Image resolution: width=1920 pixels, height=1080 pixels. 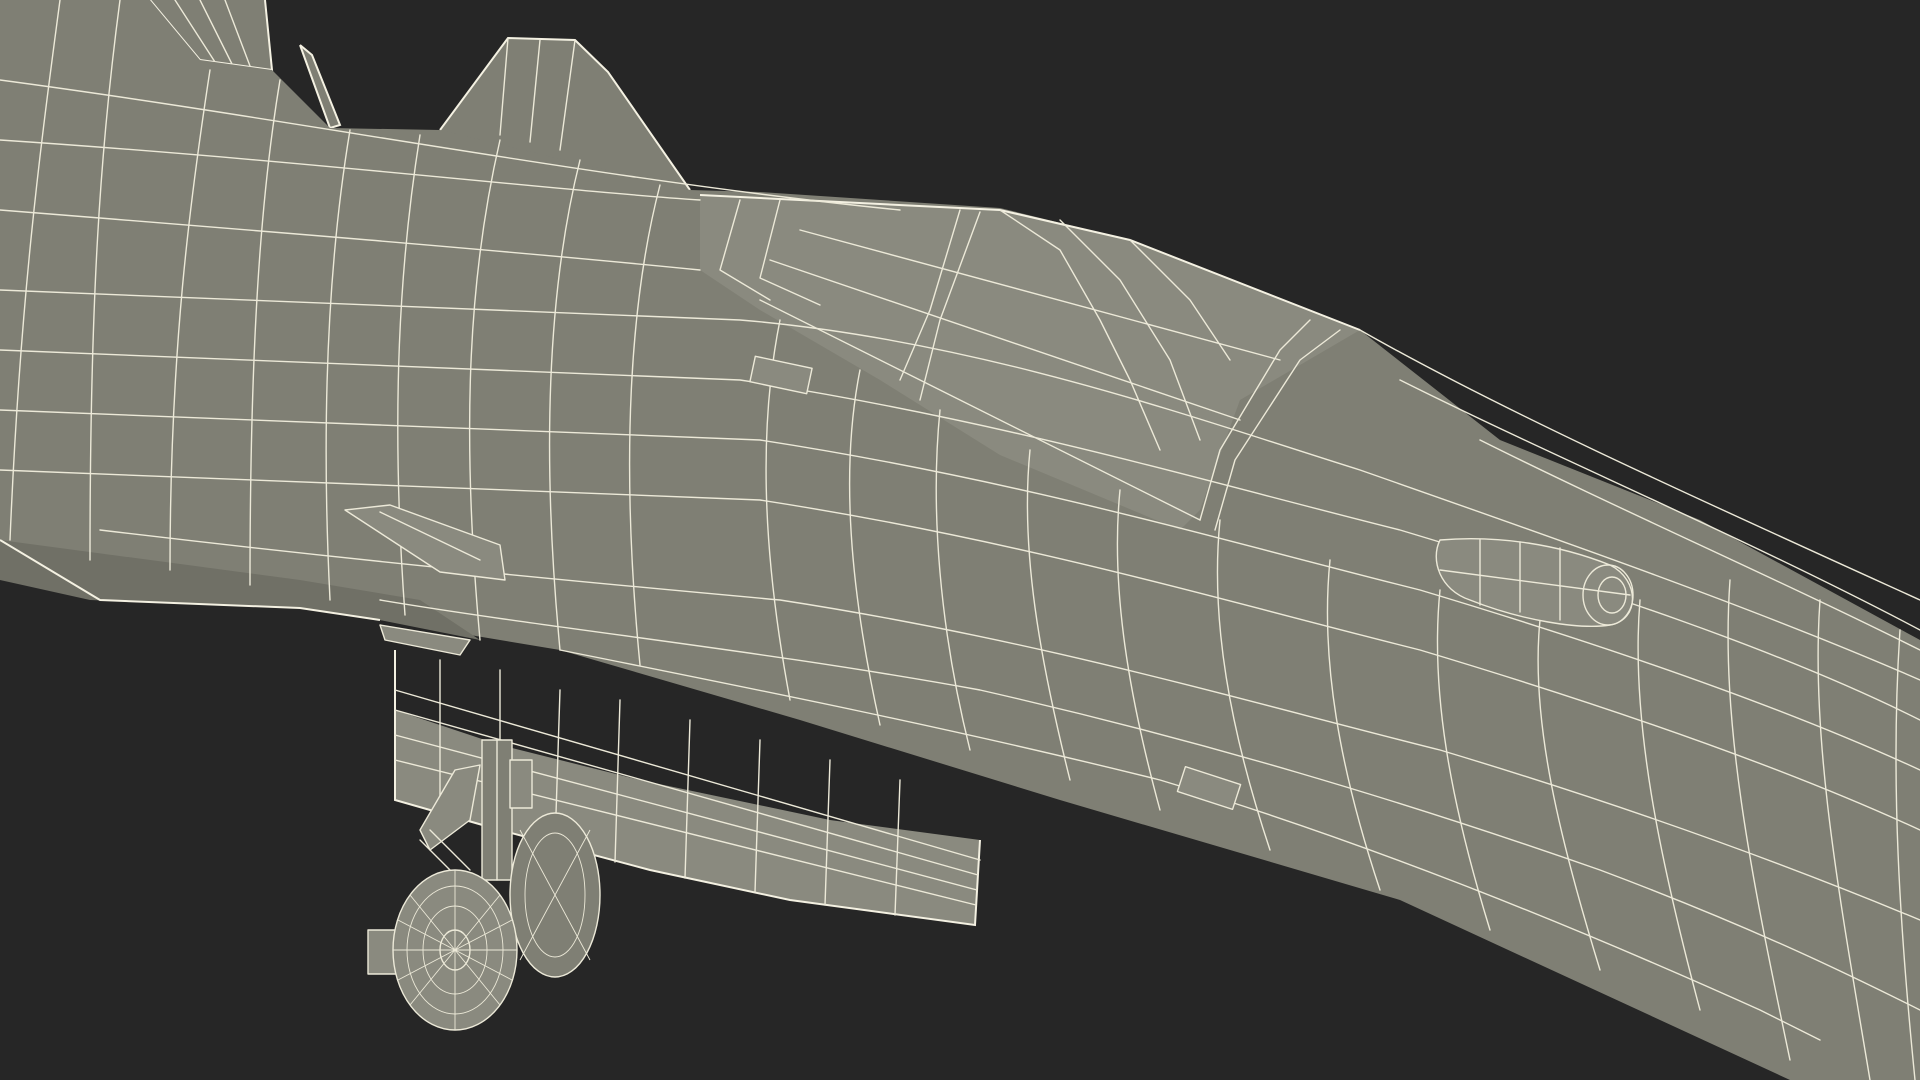 What do you see at coordinates (455, 950) in the screenshot?
I see `landing-gear-wheel-front` at bounding box center [455, 950].